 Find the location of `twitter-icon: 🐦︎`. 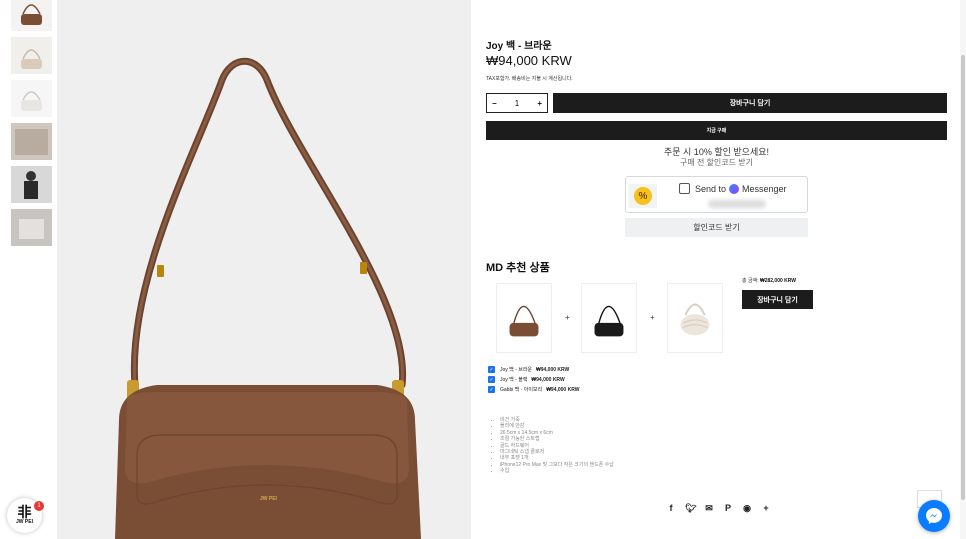

twitter-icon: 🐦︎ is located at coordinates (690, 508).